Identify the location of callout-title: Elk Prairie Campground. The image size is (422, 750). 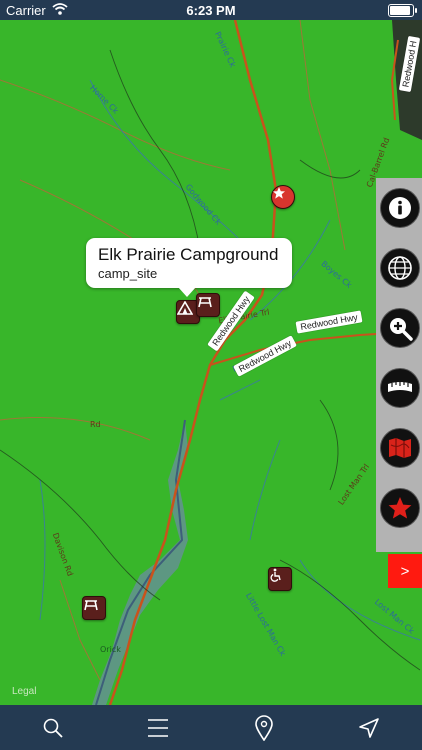
(188, 254).